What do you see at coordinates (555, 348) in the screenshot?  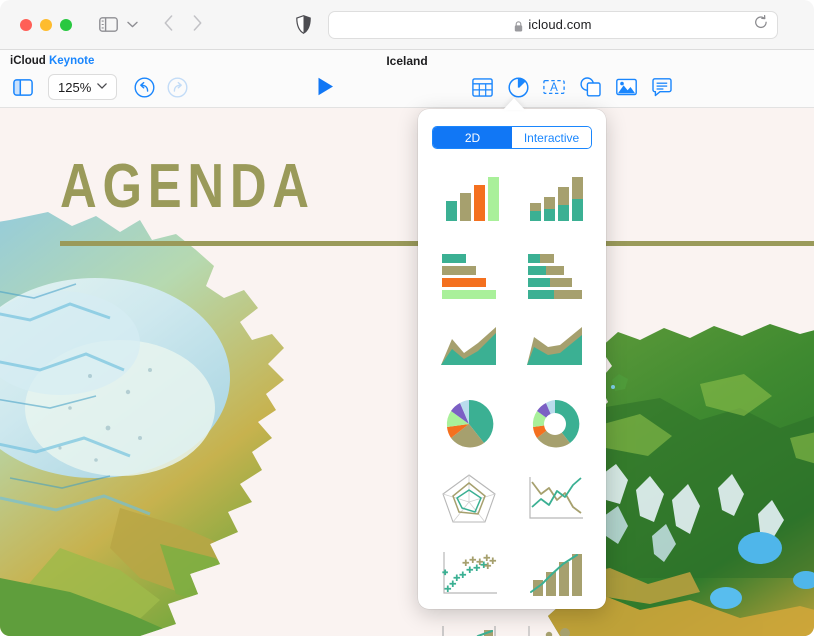 I see `chart-option-stacked-area-chart` at bounding box center [555, 348].